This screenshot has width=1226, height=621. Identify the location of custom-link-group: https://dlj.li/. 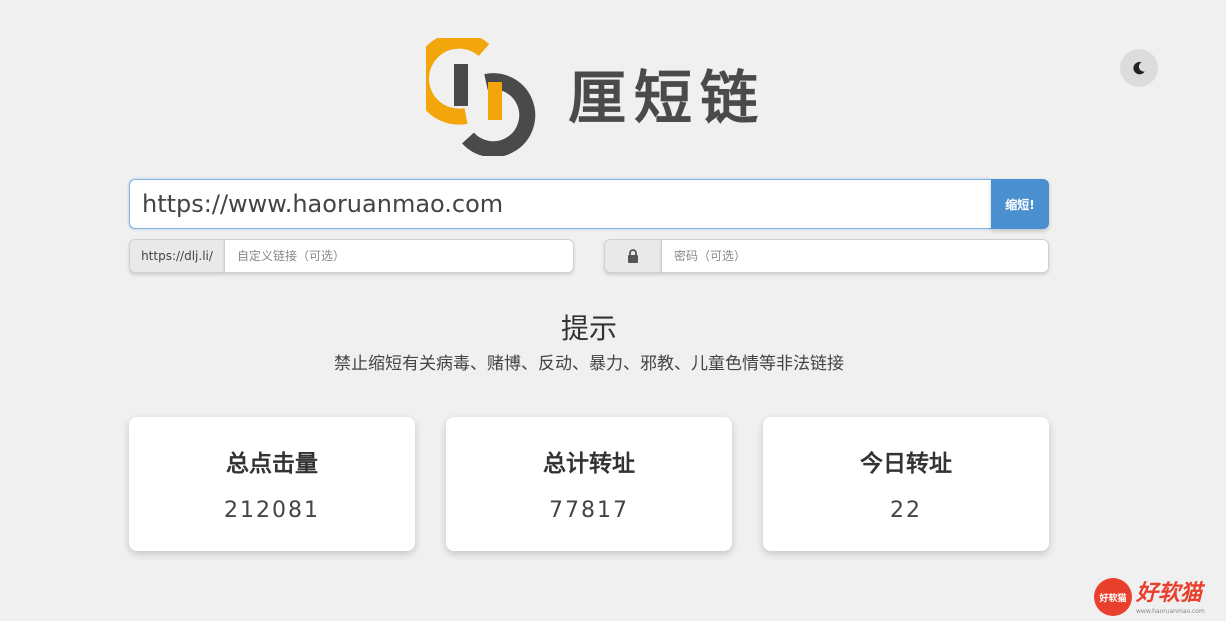
(351, 256).